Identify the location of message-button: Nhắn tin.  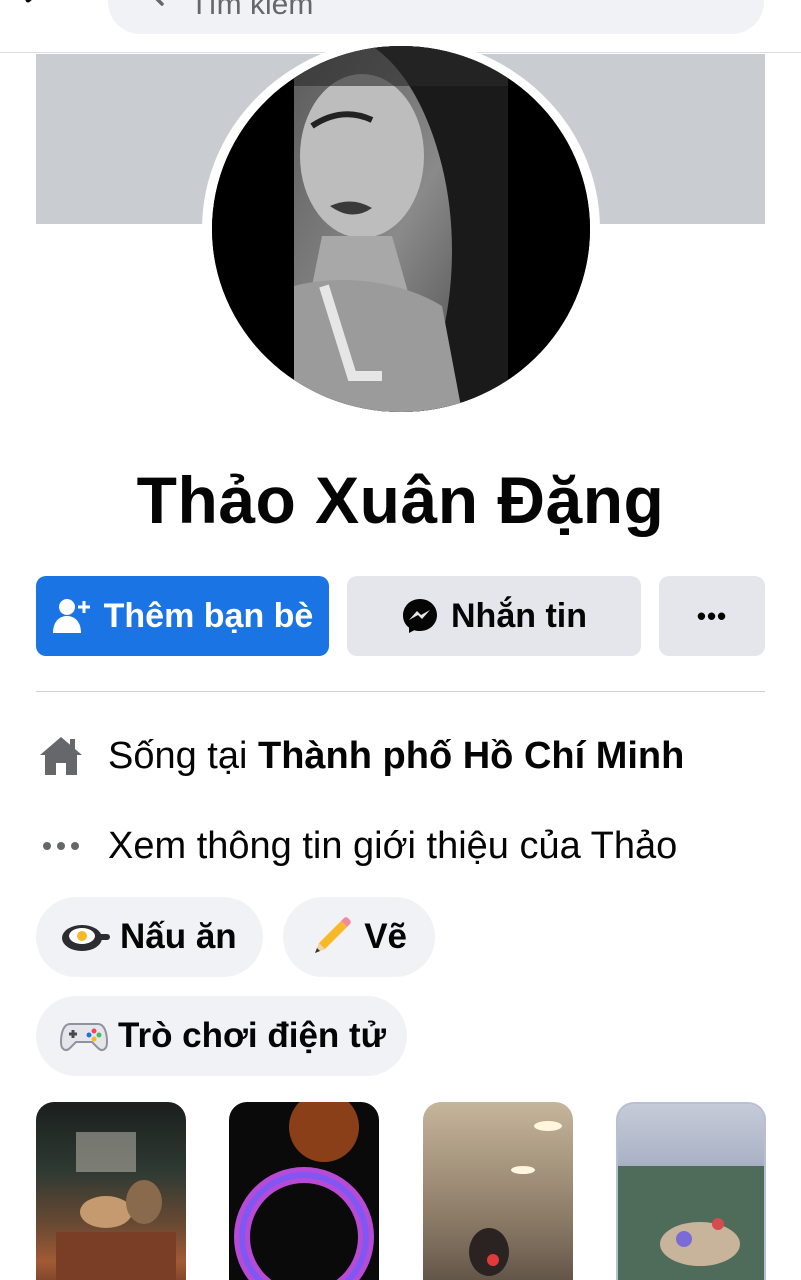
(494, 616).